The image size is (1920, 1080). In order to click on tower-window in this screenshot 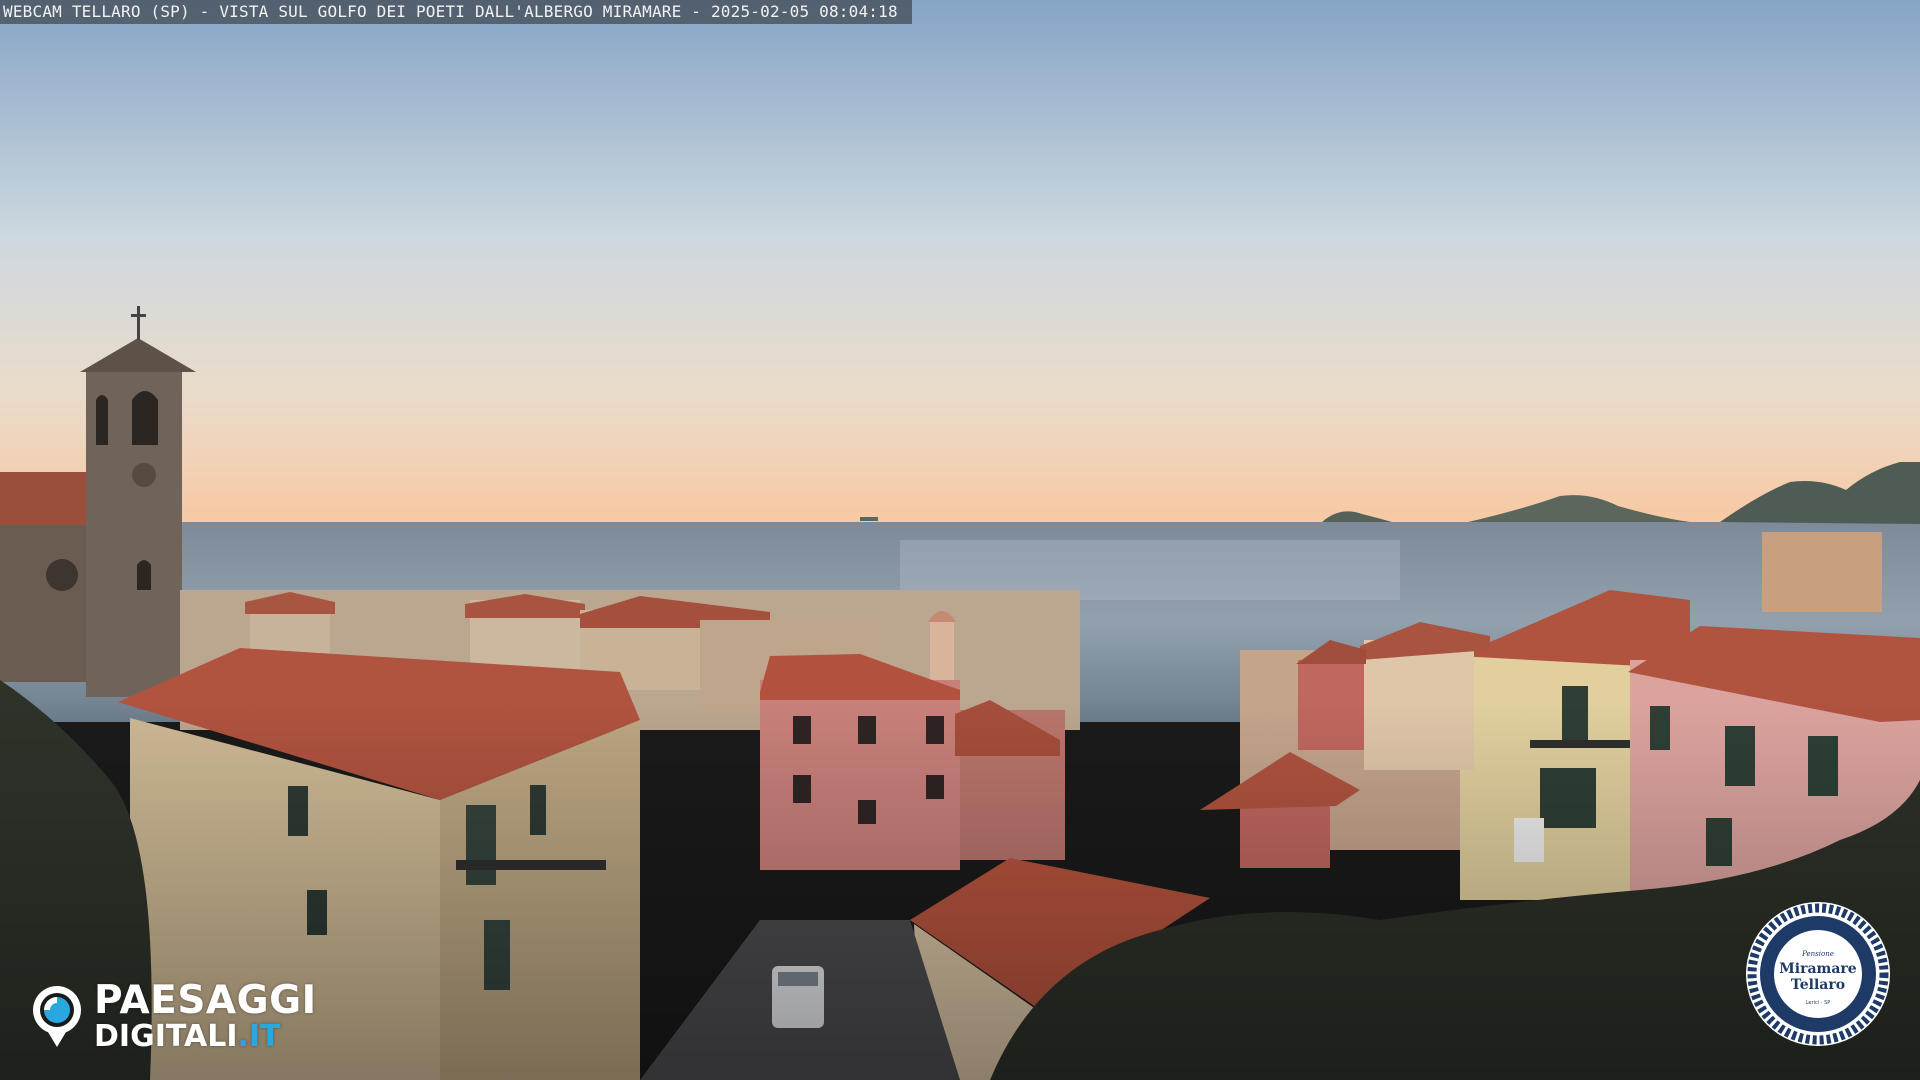, I will do `click(144, 575)`.